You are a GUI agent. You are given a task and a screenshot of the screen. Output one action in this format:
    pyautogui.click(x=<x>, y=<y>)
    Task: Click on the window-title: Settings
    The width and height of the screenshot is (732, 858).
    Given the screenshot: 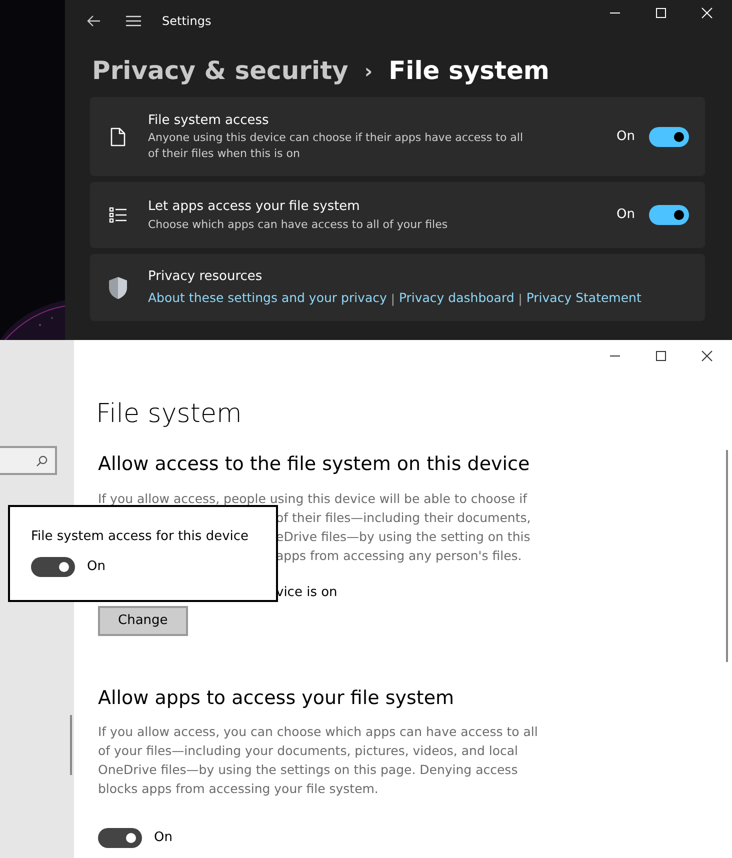 What is the action you would take?
    pyautogui.click(x=187, y=21)
    